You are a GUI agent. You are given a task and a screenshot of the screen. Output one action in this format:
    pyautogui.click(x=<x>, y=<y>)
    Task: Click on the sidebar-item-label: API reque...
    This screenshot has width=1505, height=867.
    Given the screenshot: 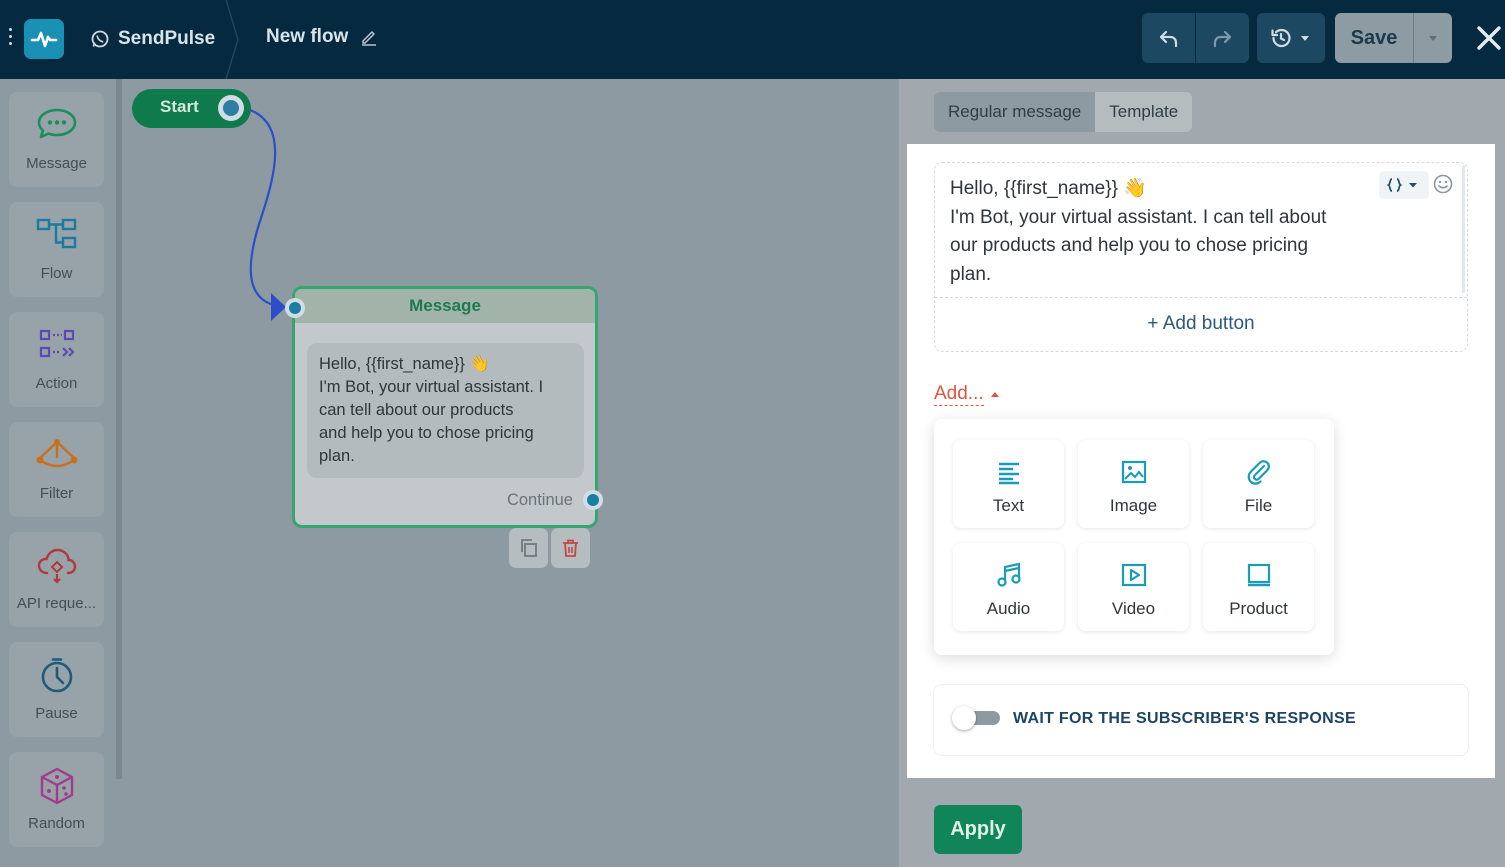 What is the action you would take?
    pyautogui.click(x=56, y=603)
    